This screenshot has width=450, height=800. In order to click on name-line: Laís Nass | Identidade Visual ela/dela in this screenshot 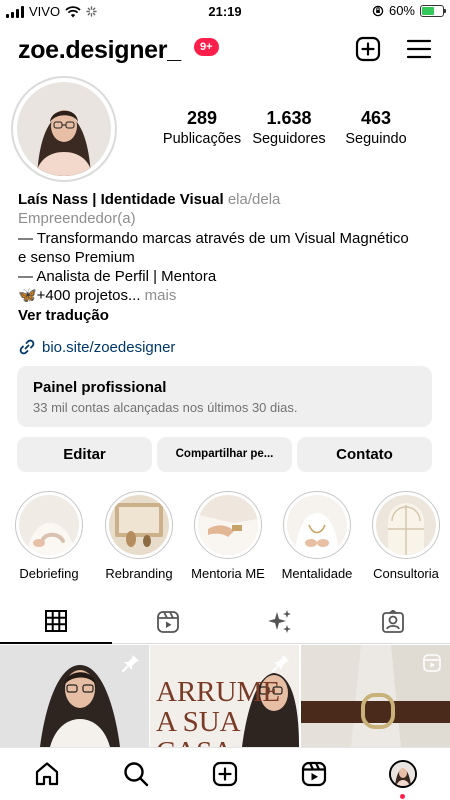, I will do `click(228, 199)`.